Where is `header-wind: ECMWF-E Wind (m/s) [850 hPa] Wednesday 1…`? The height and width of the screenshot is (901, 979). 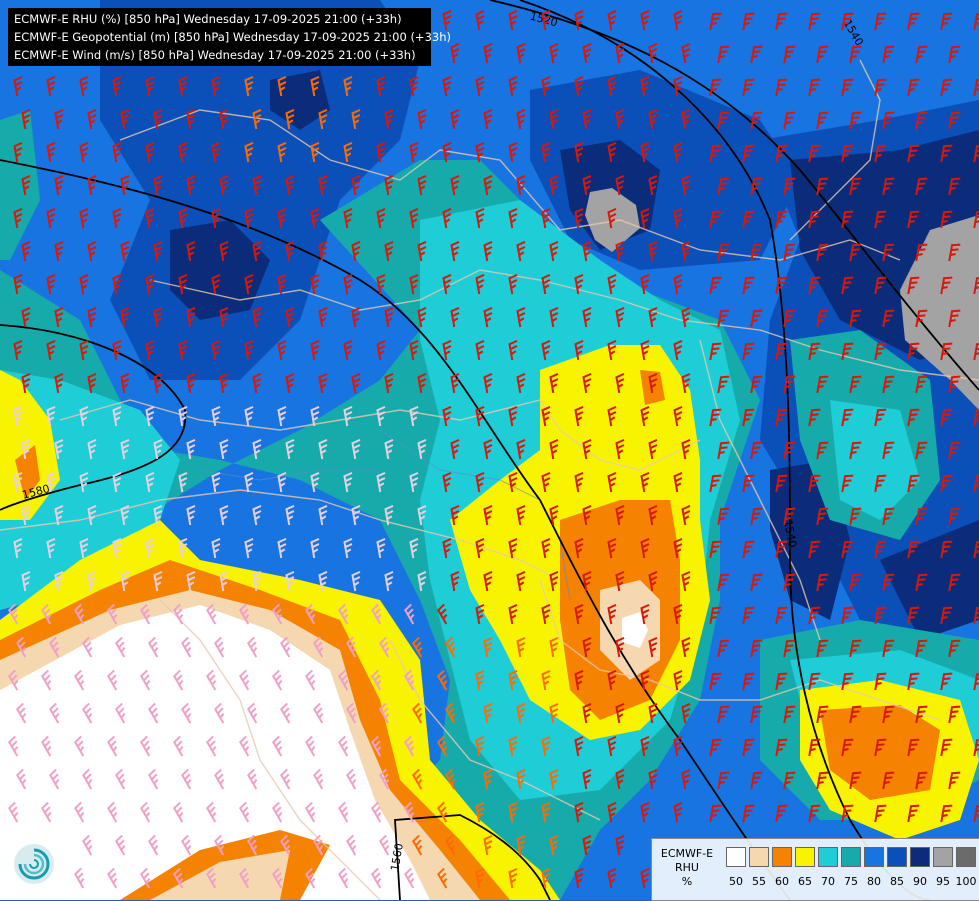
header-wind: ECMWF-E Wind (m/s) [850 hPa] Wednesday 1… is located at coordinates (215, 55).